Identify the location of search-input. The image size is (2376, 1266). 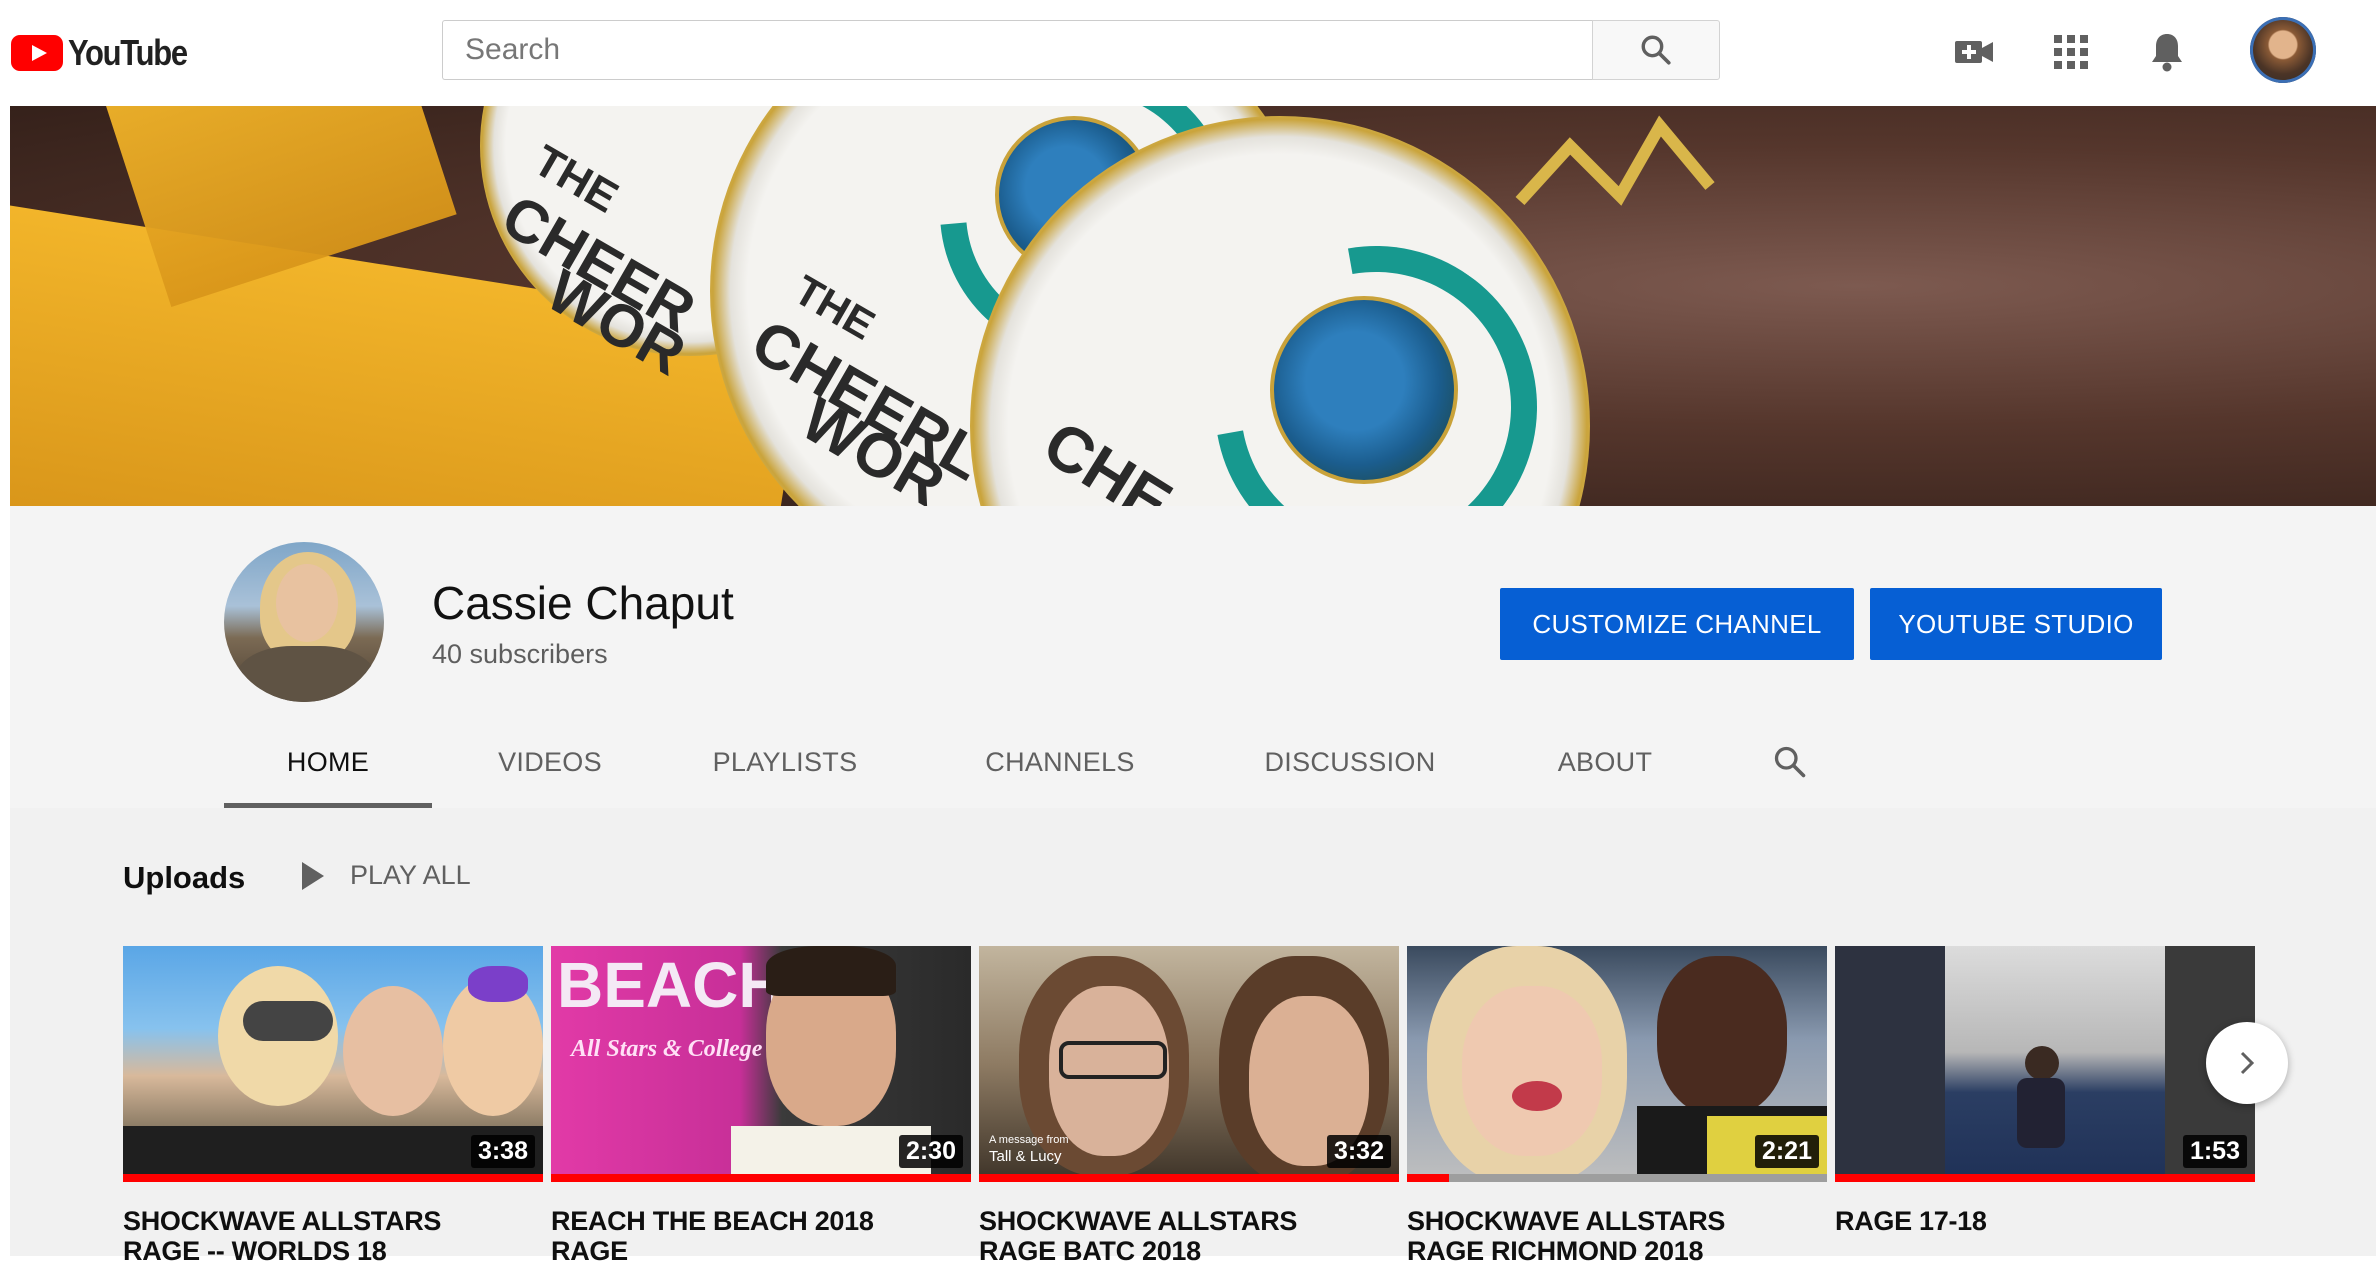
(1017, 50).